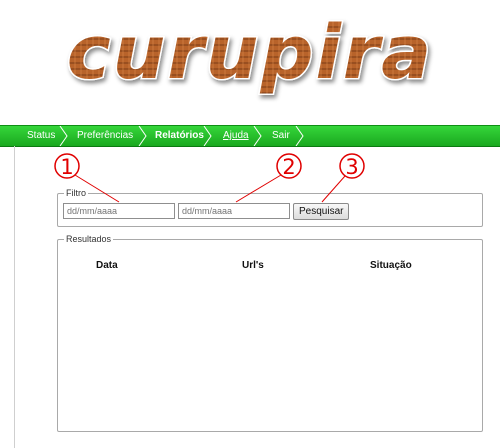 The image size is (500, 448). Describe the element at coordinates (105, 136) in the screenshot. I see `nav-item-preferencias: Preferências` at that location.